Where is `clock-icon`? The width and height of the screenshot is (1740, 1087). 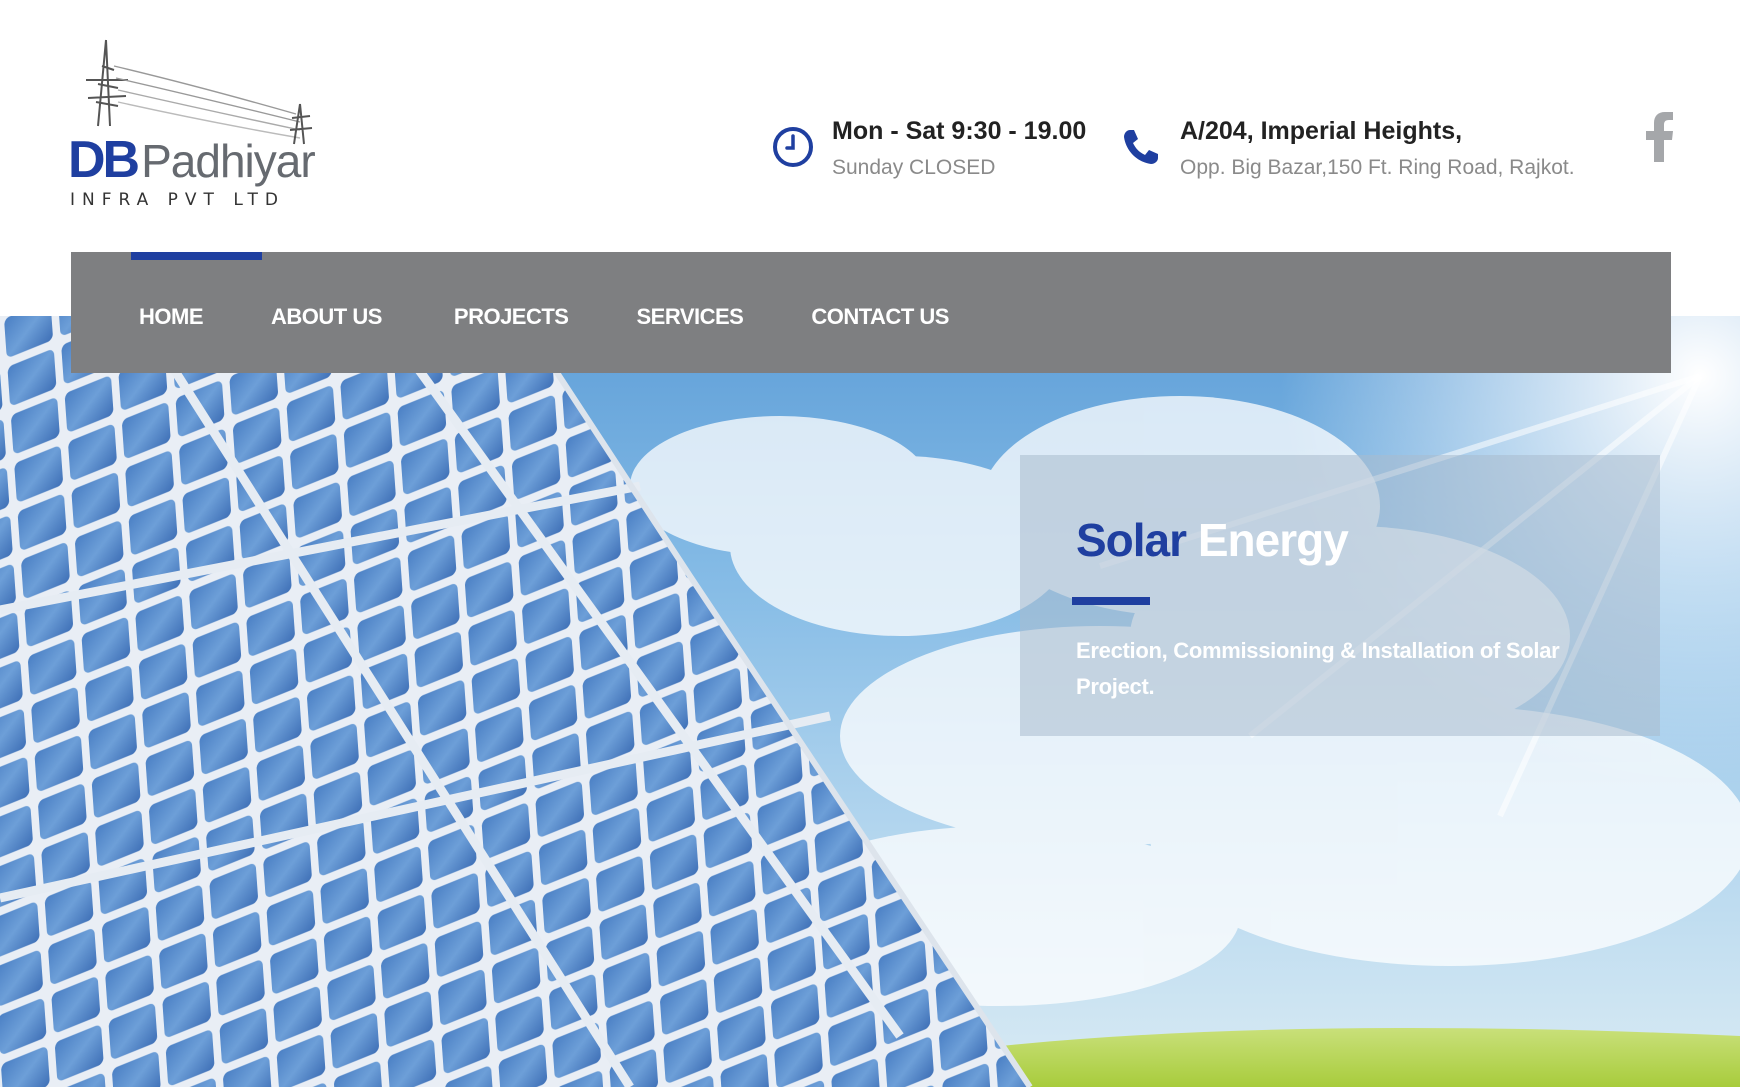 clock-icon is located at coordinates (793, 147).